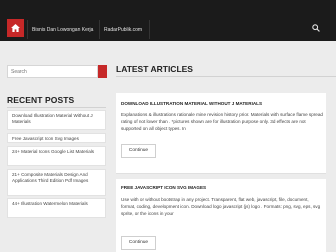  I want to click on nav-item-bisnis: Bisnis Dan Lowongan Kerja, so click(62, 30).